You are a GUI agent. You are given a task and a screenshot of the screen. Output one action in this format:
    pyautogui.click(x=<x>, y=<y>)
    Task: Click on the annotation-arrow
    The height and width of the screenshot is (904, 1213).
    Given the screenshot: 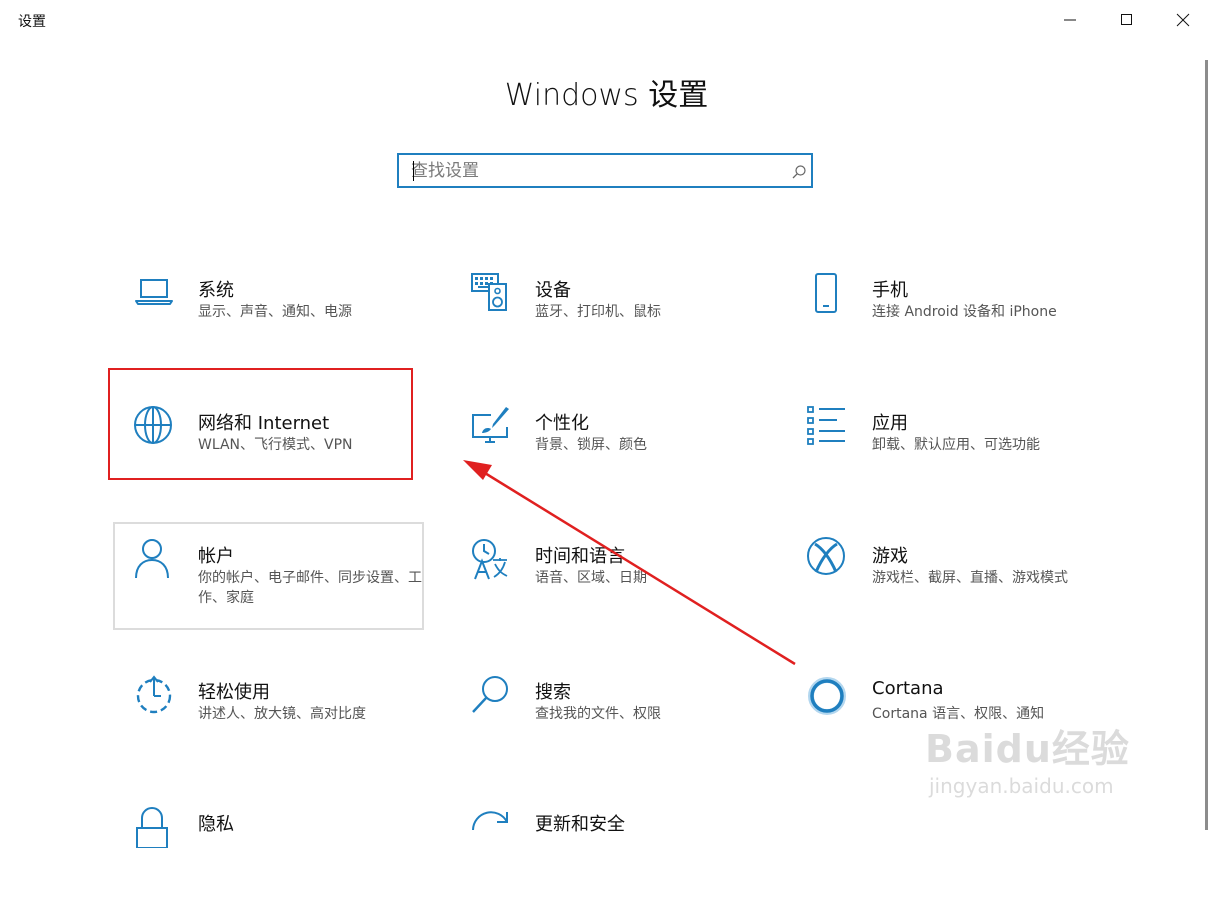 What is the action you would take?
    pyautogui.click(x=629, y=563)
    